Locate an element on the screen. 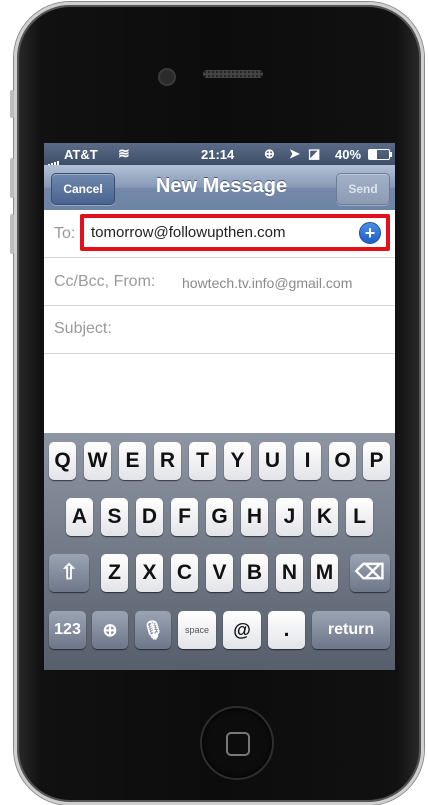  globe-icon: ⊕ is located at coordinates (110, 630).